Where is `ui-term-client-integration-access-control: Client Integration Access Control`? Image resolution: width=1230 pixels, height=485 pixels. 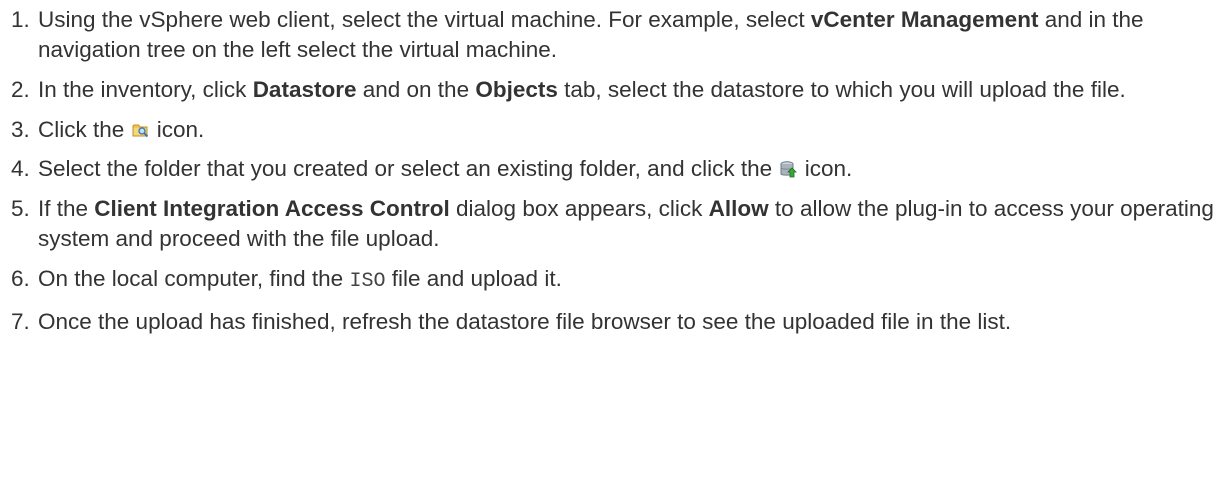 ui-term-client-integration-access-control: Client Integration Access Control is located at coordinates (272, 208).